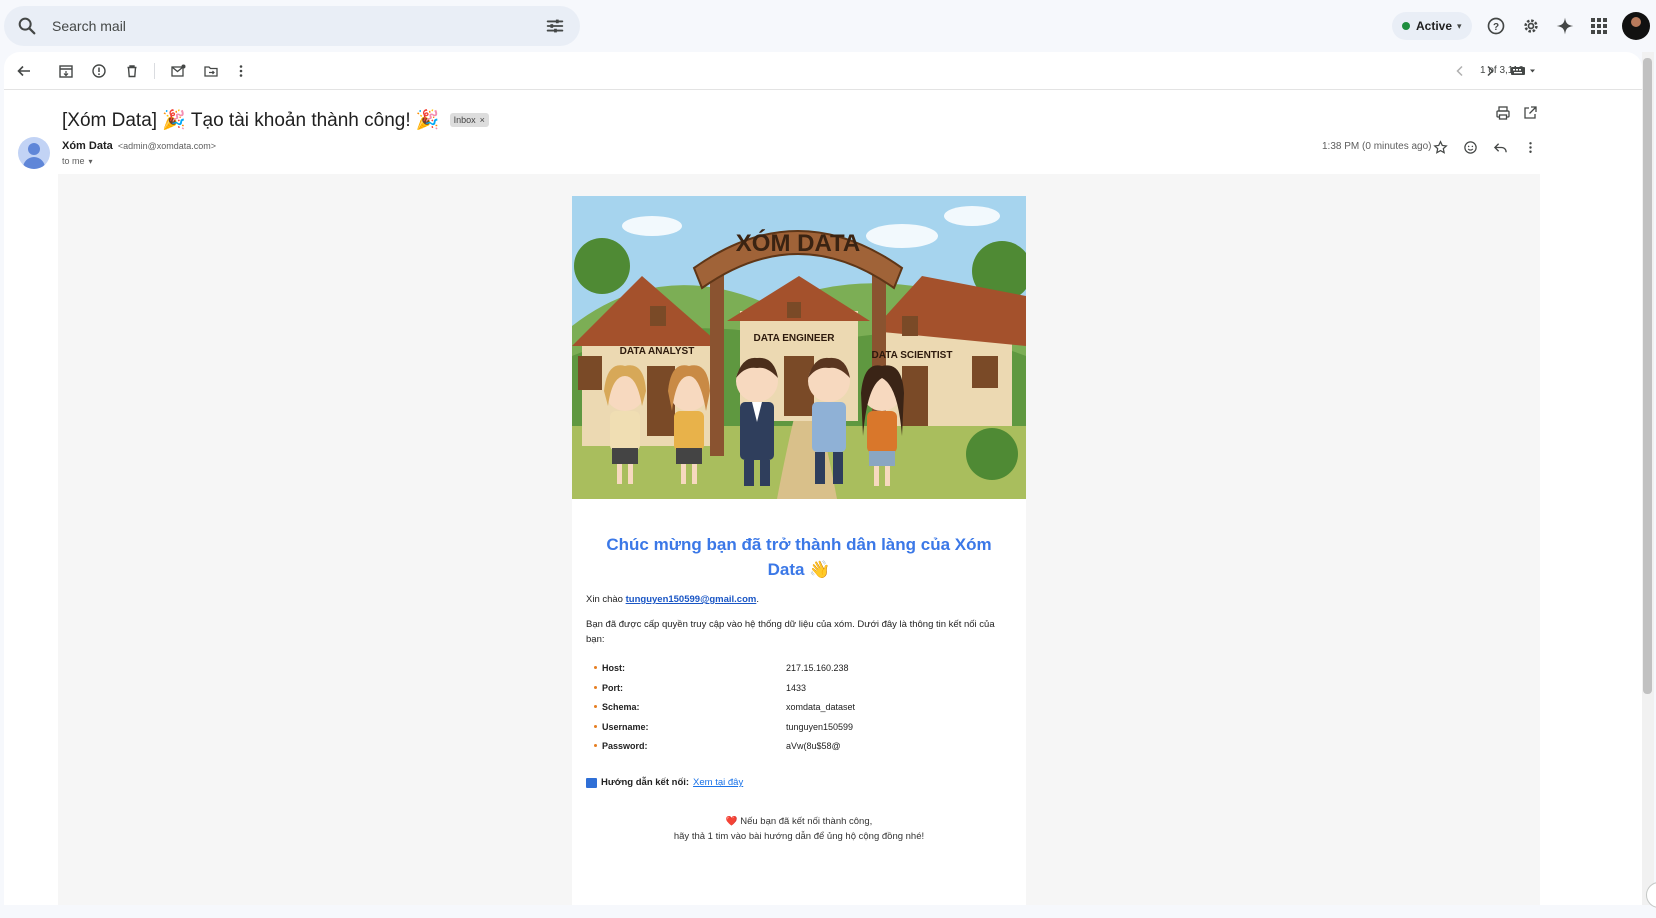  I want to click on delete-icon, so click(132, 71).